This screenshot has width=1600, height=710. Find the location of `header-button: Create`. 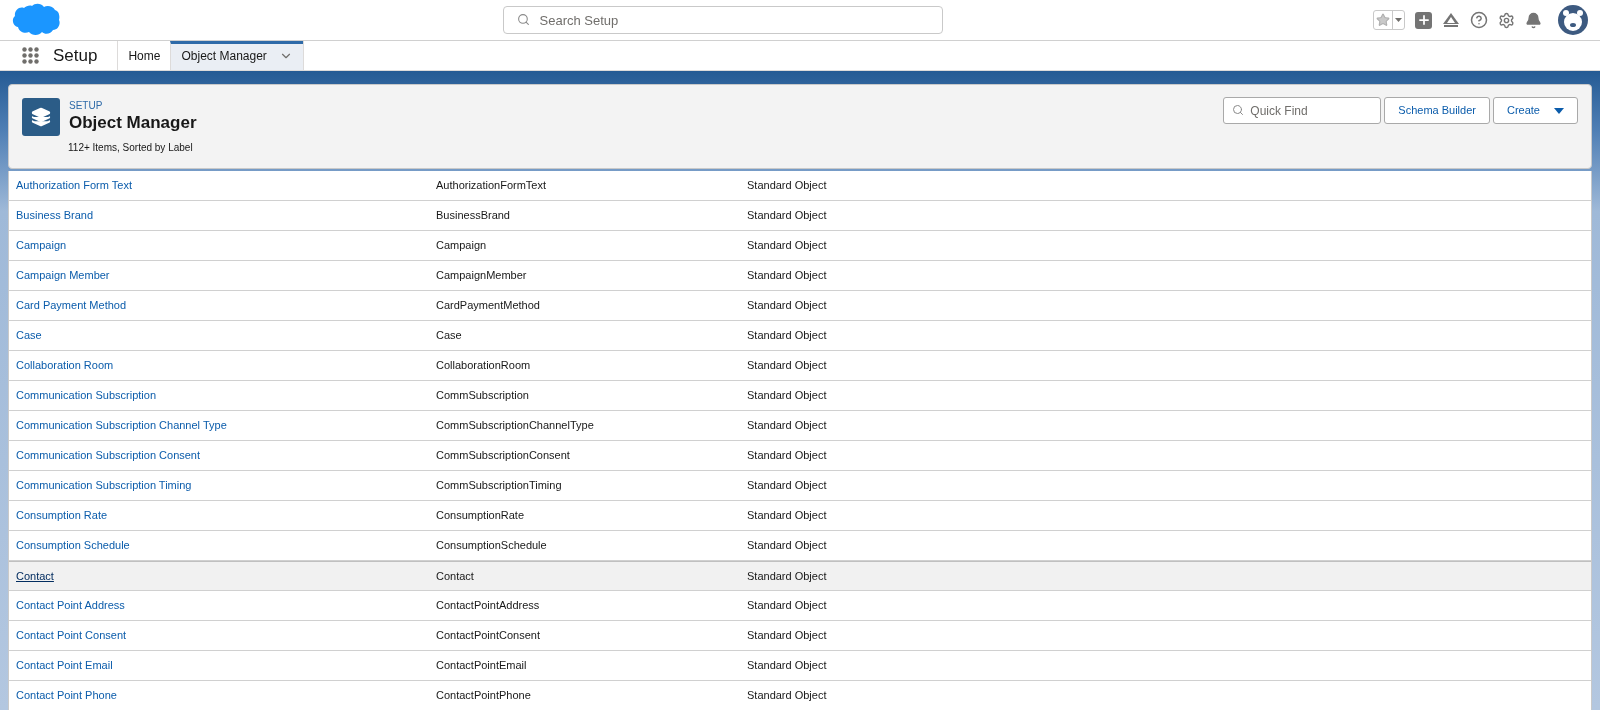

header-button: Create is located at coordinates (1535, 110).